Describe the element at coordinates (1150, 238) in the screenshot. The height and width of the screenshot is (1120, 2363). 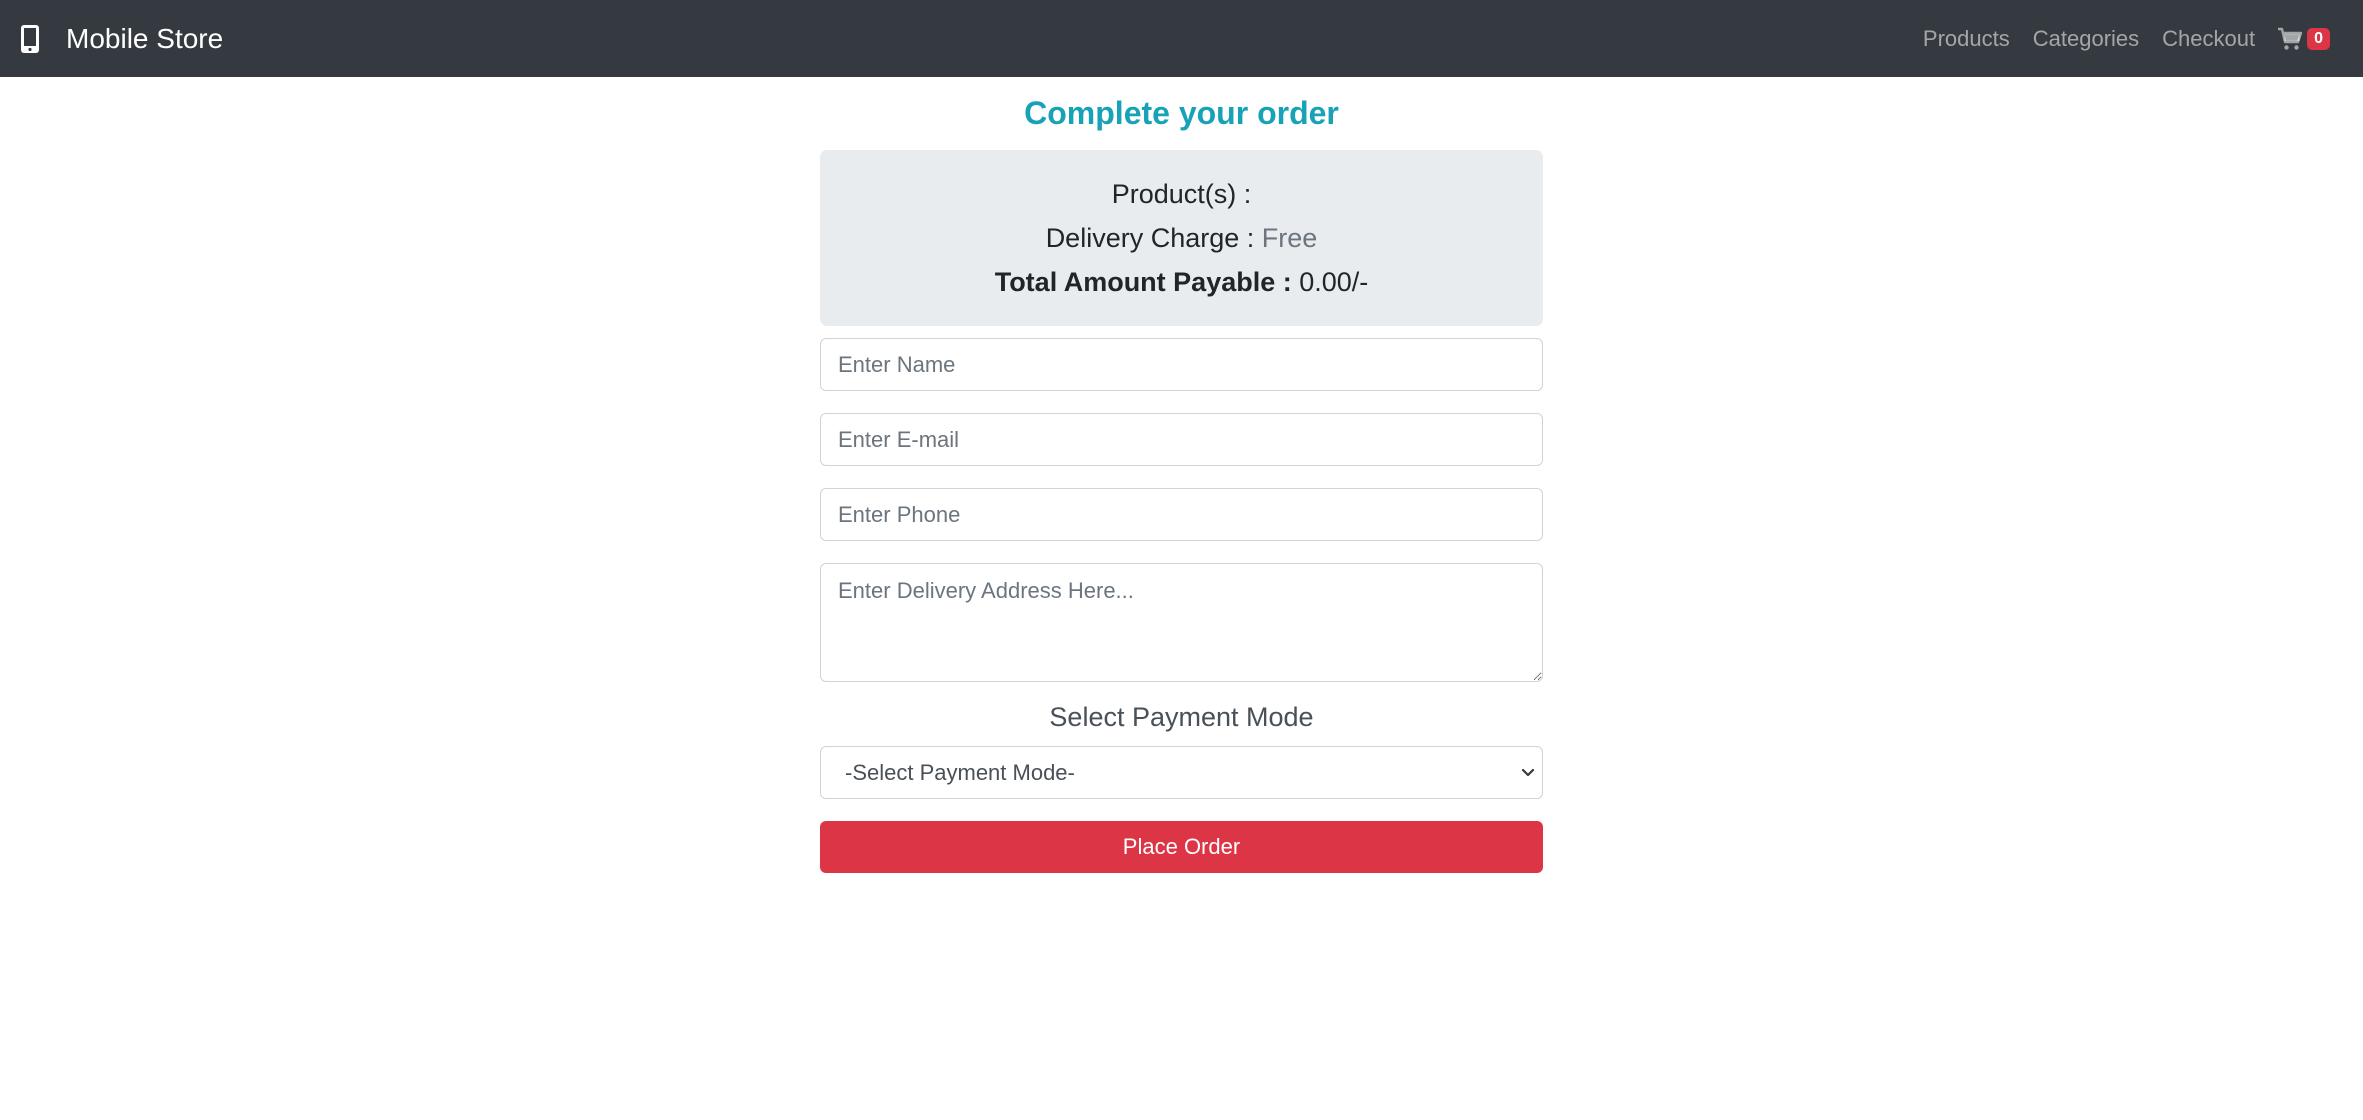
I see `delivery-label: Delivery Charge :` at that location.